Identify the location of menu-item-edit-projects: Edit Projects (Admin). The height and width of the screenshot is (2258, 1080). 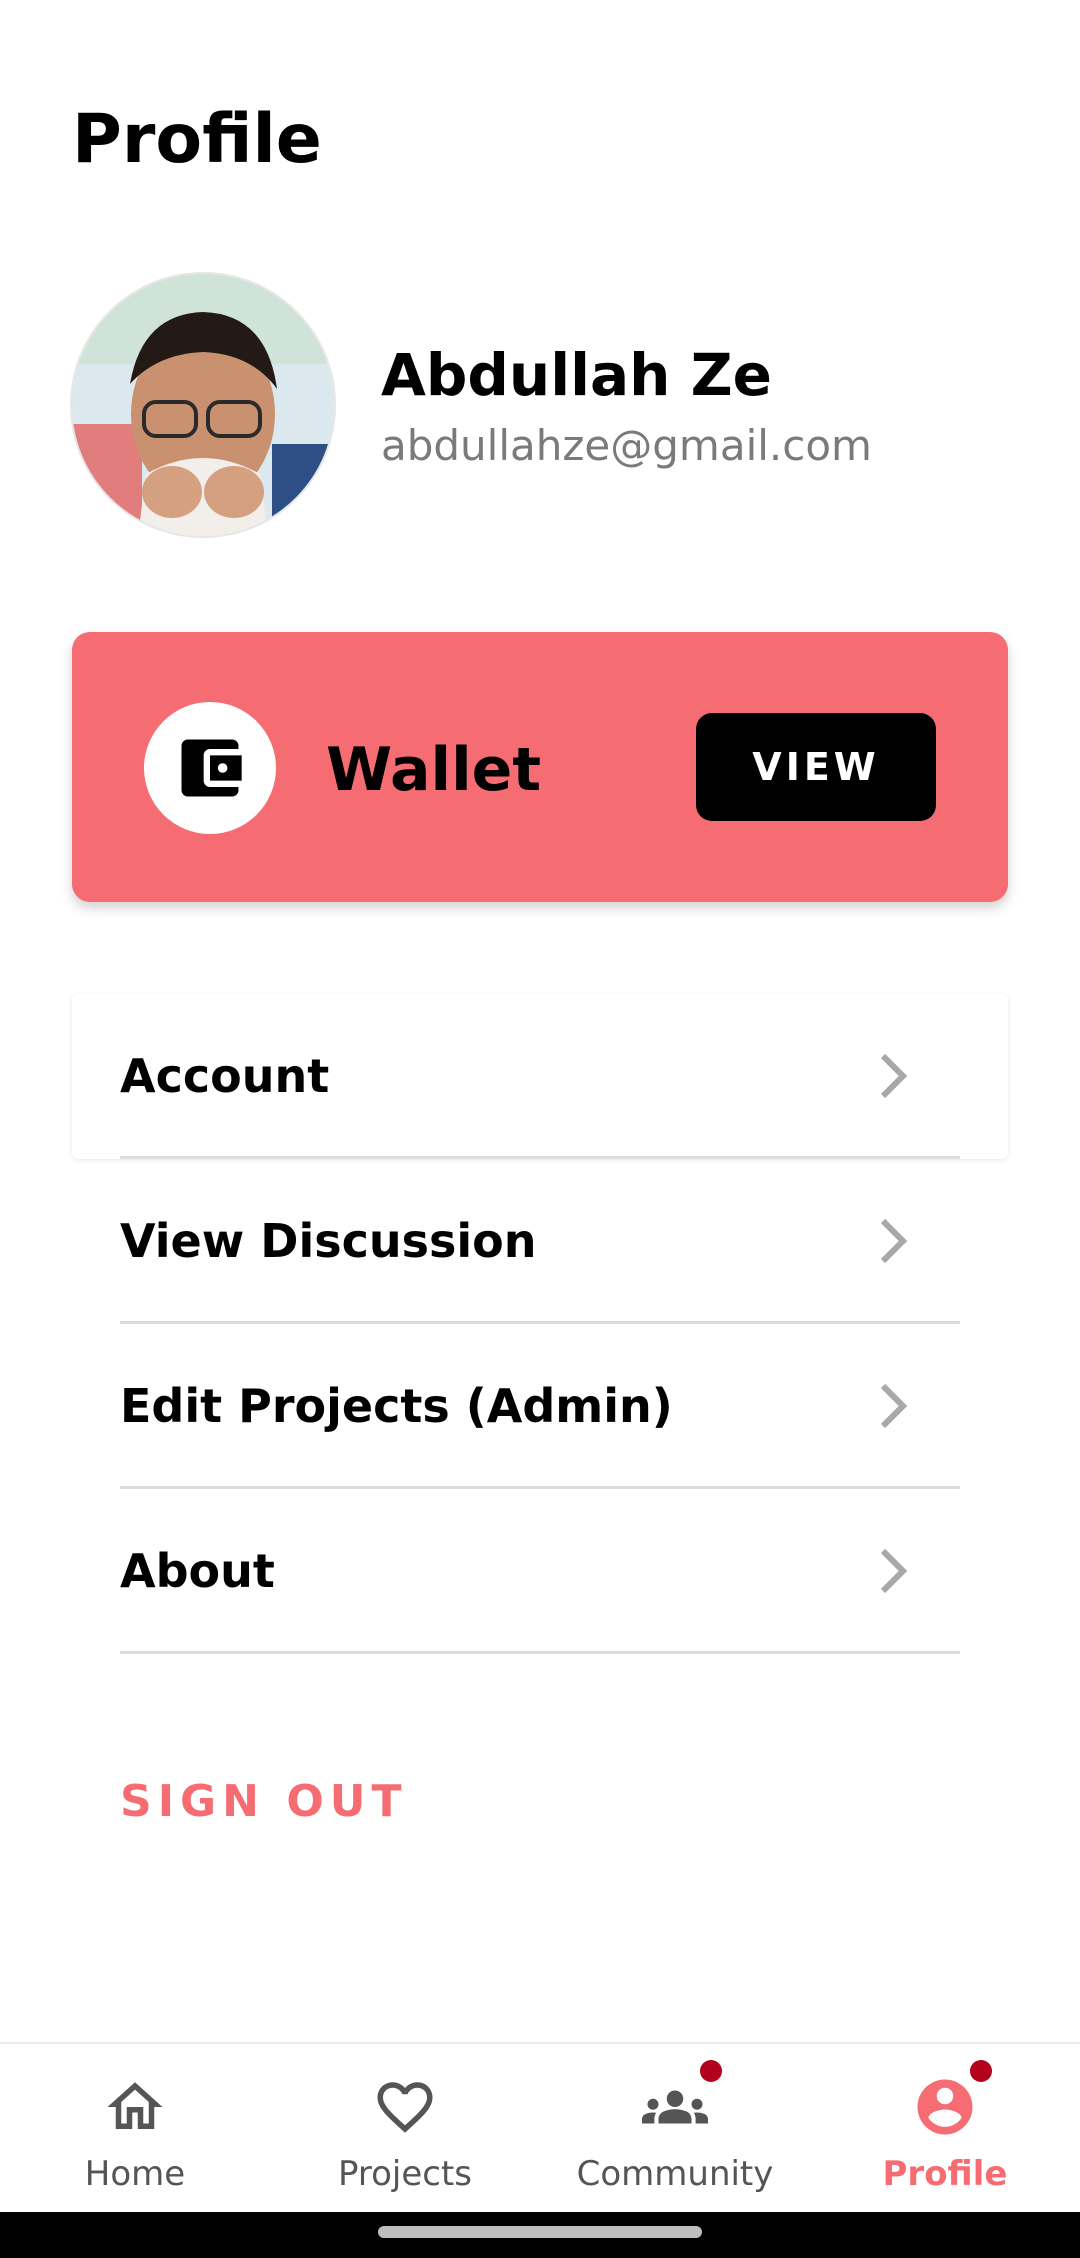
(540, 1406).